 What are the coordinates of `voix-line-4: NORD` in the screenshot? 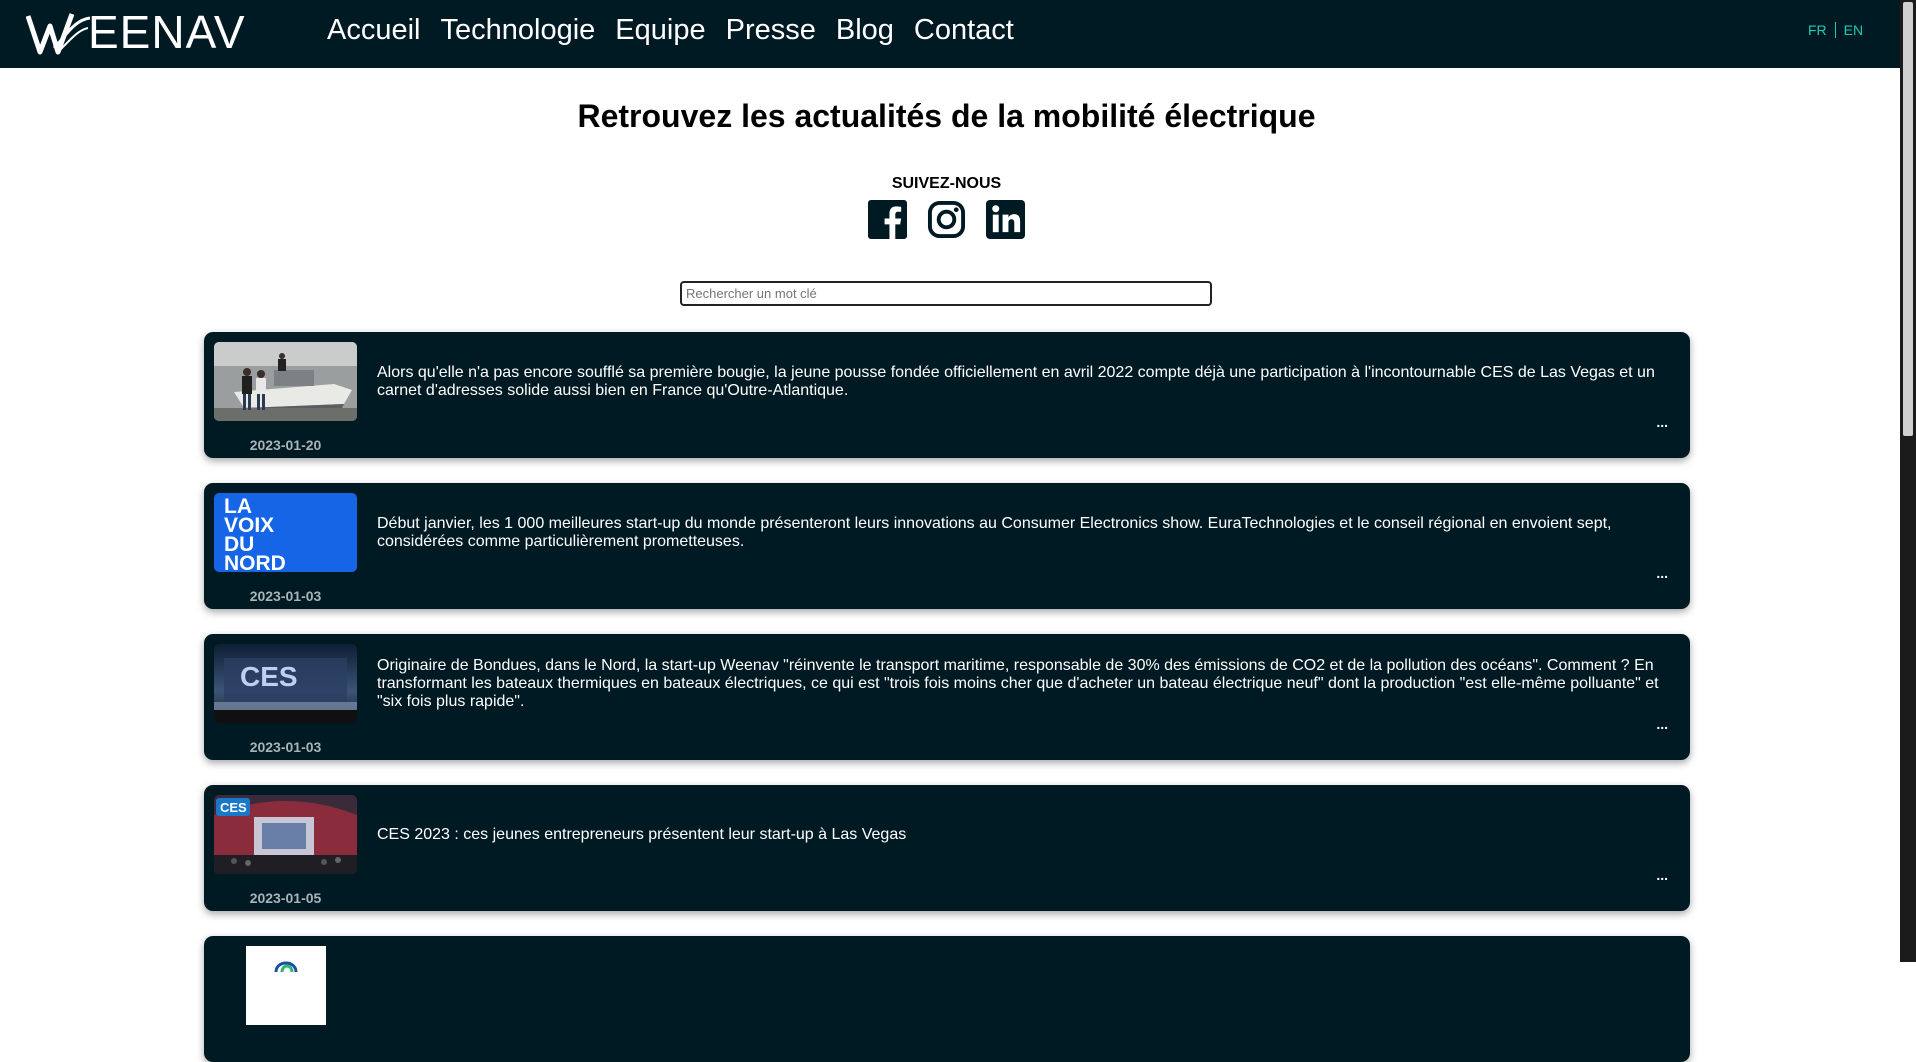 It's located at (255, 562).